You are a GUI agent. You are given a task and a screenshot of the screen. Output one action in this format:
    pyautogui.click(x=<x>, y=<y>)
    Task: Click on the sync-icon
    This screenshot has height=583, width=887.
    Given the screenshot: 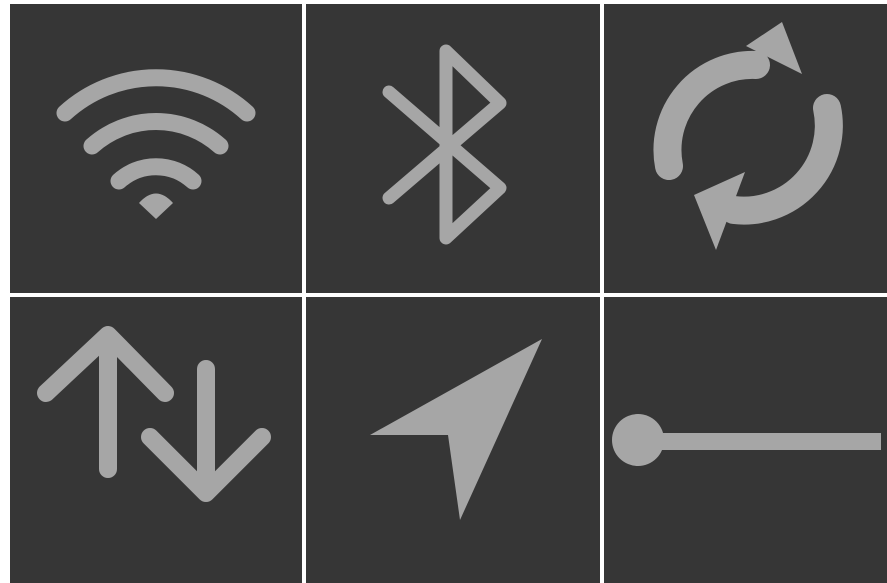 What is the action you would take?
    pyautogui.click(x=748, y=136)
    